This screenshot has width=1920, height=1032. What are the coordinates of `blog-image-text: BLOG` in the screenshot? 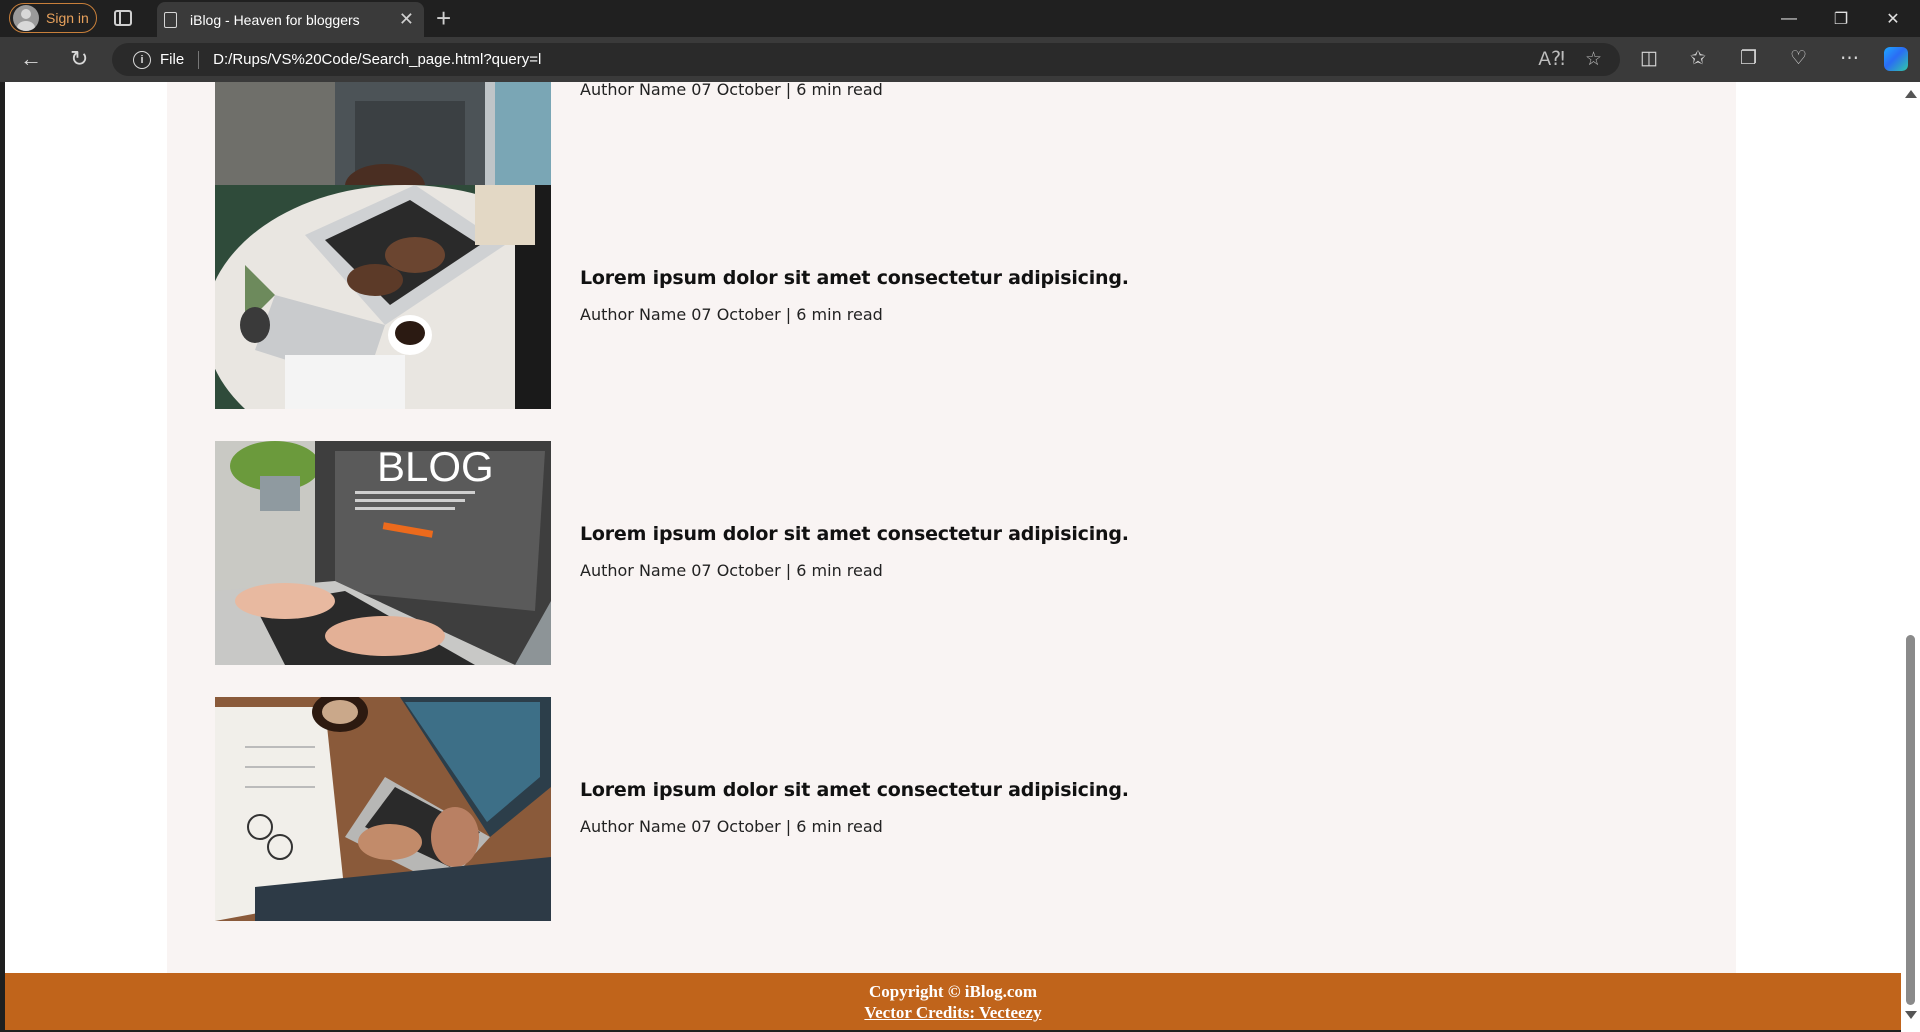 It's located at (435, 466).